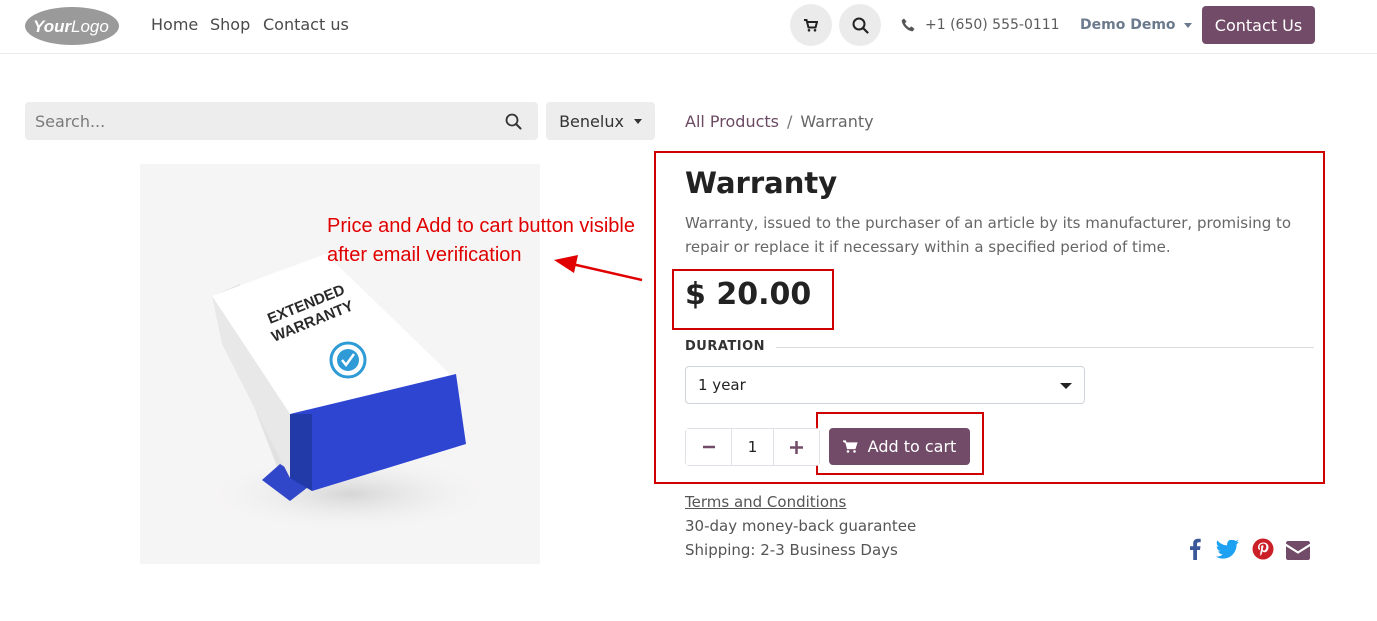 The height and width of the screenshot is (621, 1377). Describe the element at coordinates (1258, 25) in the screenshot. I see `contact-us-button: Contact Us` at that location.